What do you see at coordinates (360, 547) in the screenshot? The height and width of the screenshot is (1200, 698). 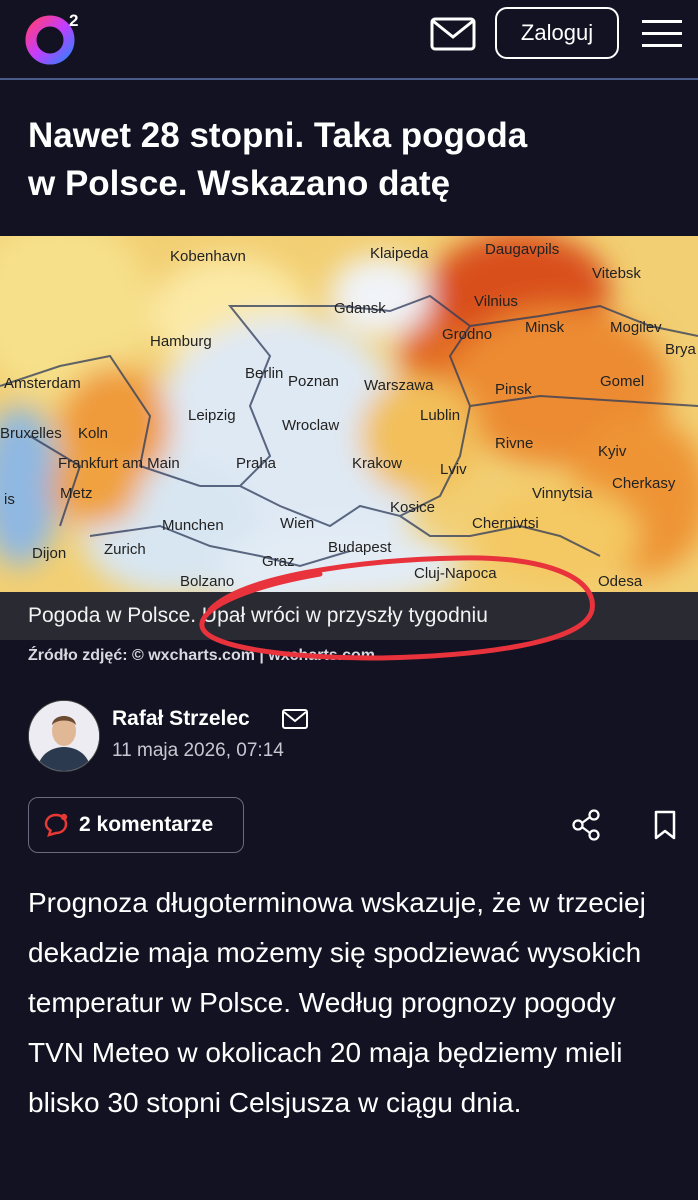 I see `map-label: Budapest` at bounding box center [360, 547].